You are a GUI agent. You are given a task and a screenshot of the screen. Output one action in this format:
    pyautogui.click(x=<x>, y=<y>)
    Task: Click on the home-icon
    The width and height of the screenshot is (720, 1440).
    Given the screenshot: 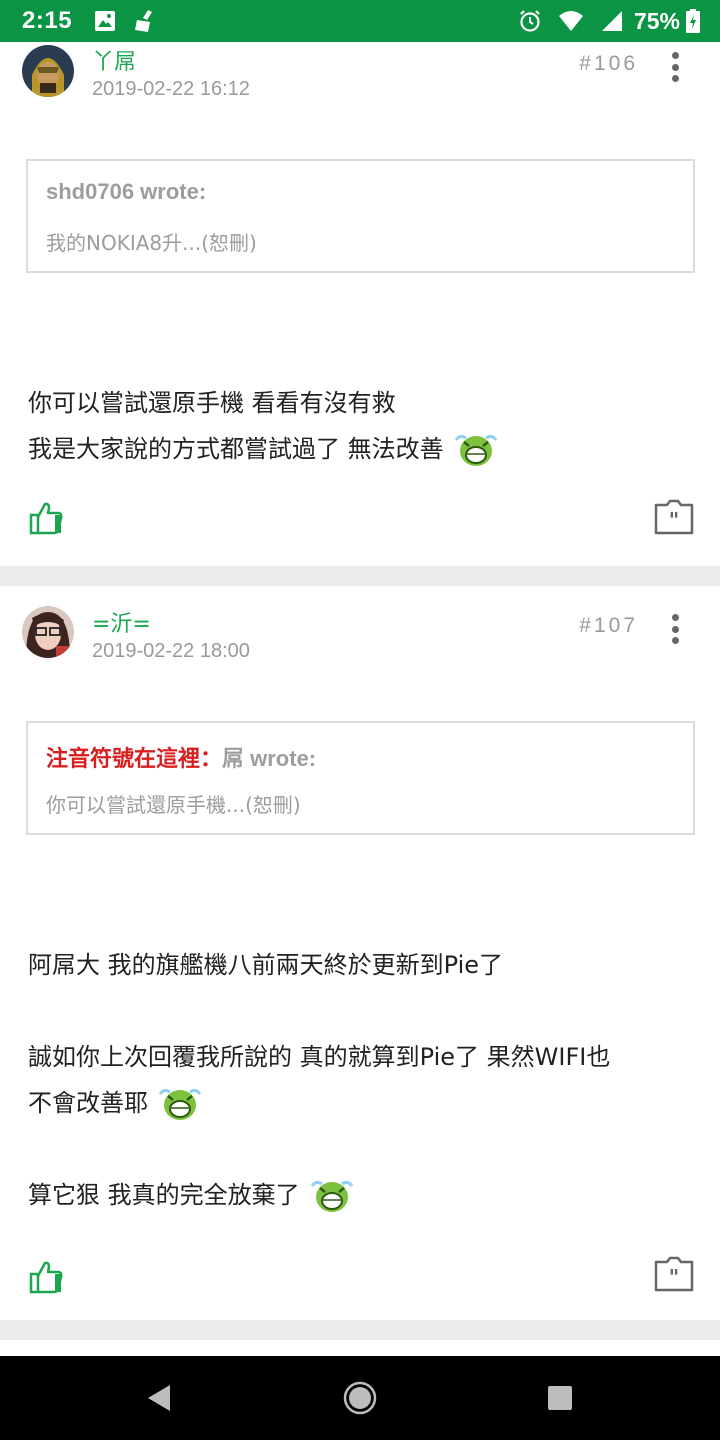 What is the action you would take?
    pyautogui.click(x=360, y=1398)
    